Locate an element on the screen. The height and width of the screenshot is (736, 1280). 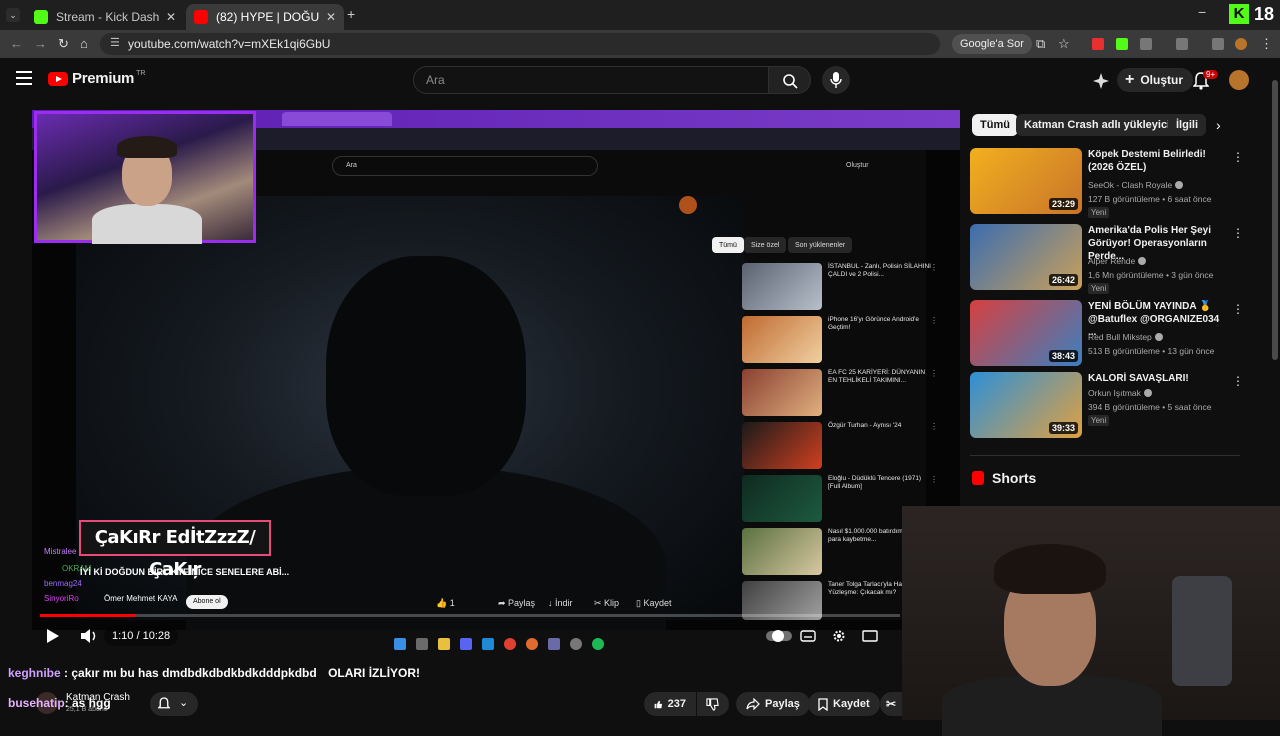
captured-create-label: Oluştur is located at coordinates (857, 165).